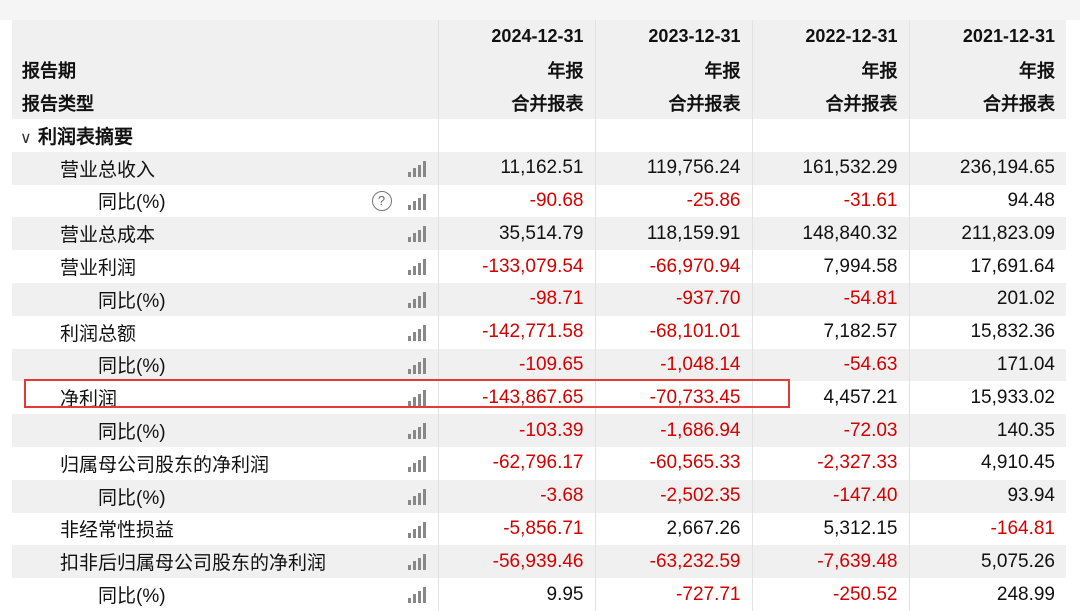 This screenshot has height=611, width=1080. What do you see at coordinates (987, 529) in the screenshot?
I see `value-cell: -164.81` at bounding box center [987, 529].